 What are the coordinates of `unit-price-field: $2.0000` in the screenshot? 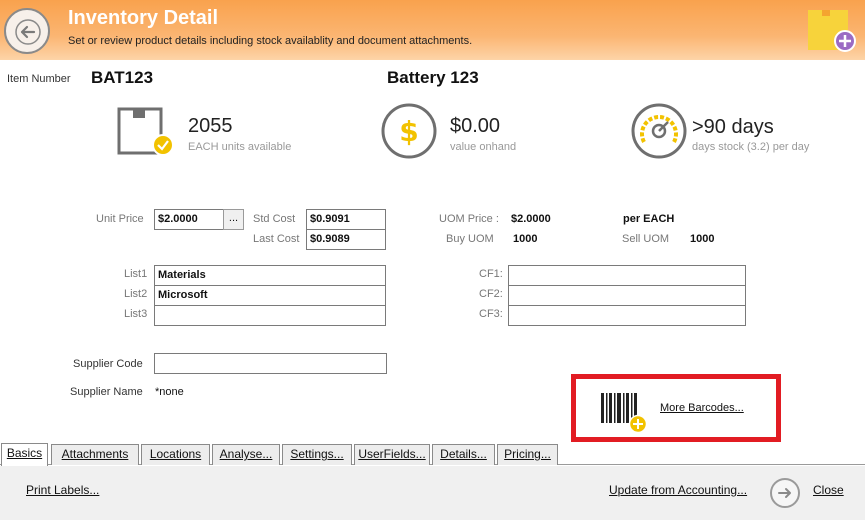 It's located at (189, 219).